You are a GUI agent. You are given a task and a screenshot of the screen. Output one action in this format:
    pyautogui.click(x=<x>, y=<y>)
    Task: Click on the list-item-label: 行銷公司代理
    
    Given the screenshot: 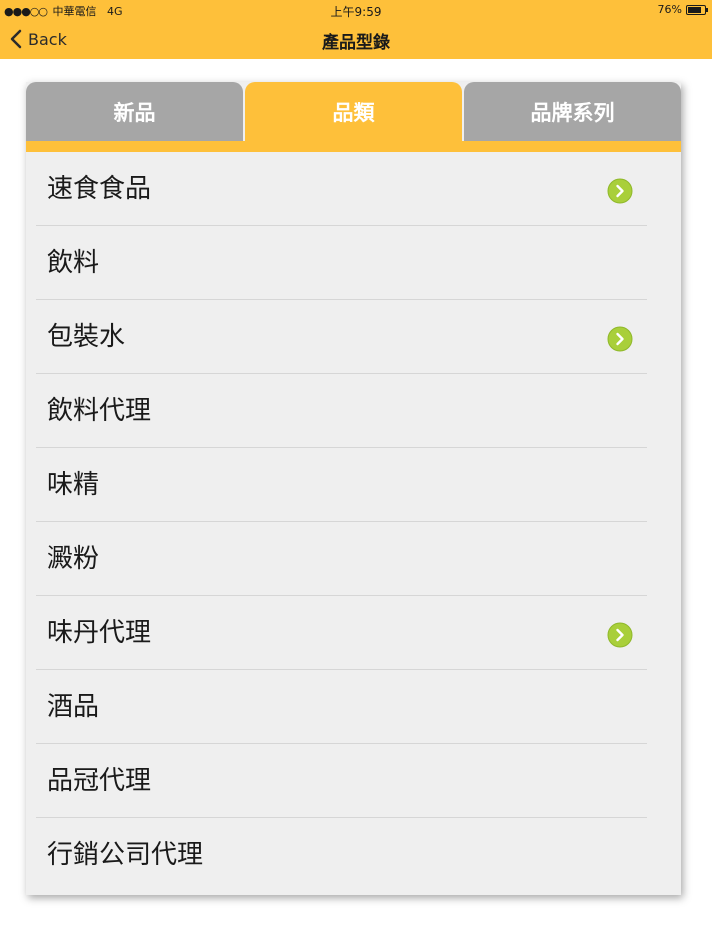 What is the action you would take?
    pyautogui.click(x=125, y=855)
    